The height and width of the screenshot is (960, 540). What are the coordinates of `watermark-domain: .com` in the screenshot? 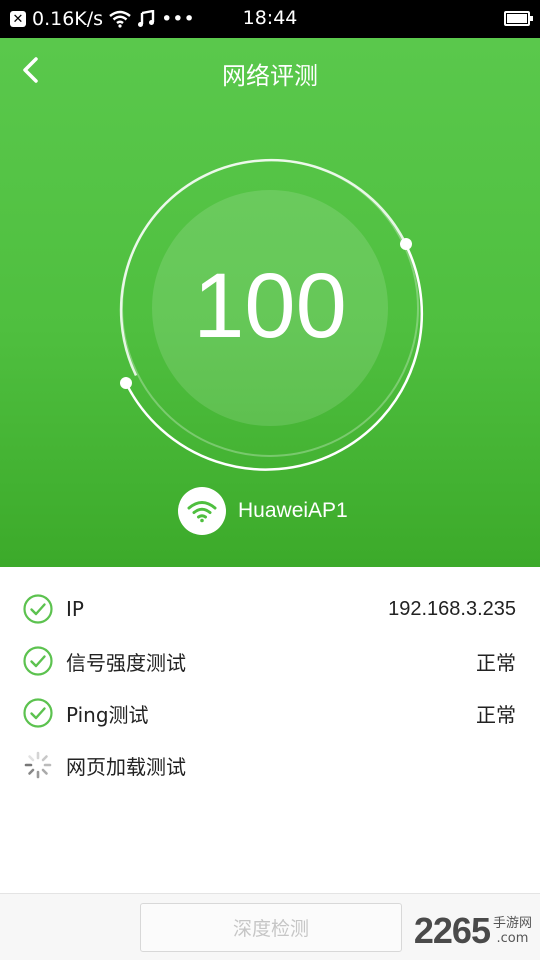 It's located at (512, 938).